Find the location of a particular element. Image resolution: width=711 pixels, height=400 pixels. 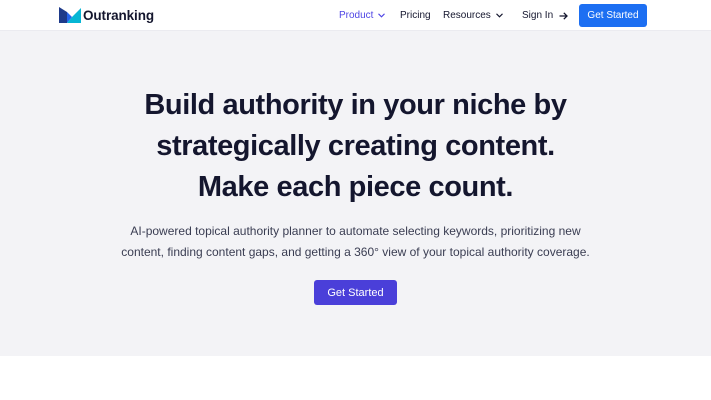

headline-line: strategically creating content. is located at coordinates (355, 146).